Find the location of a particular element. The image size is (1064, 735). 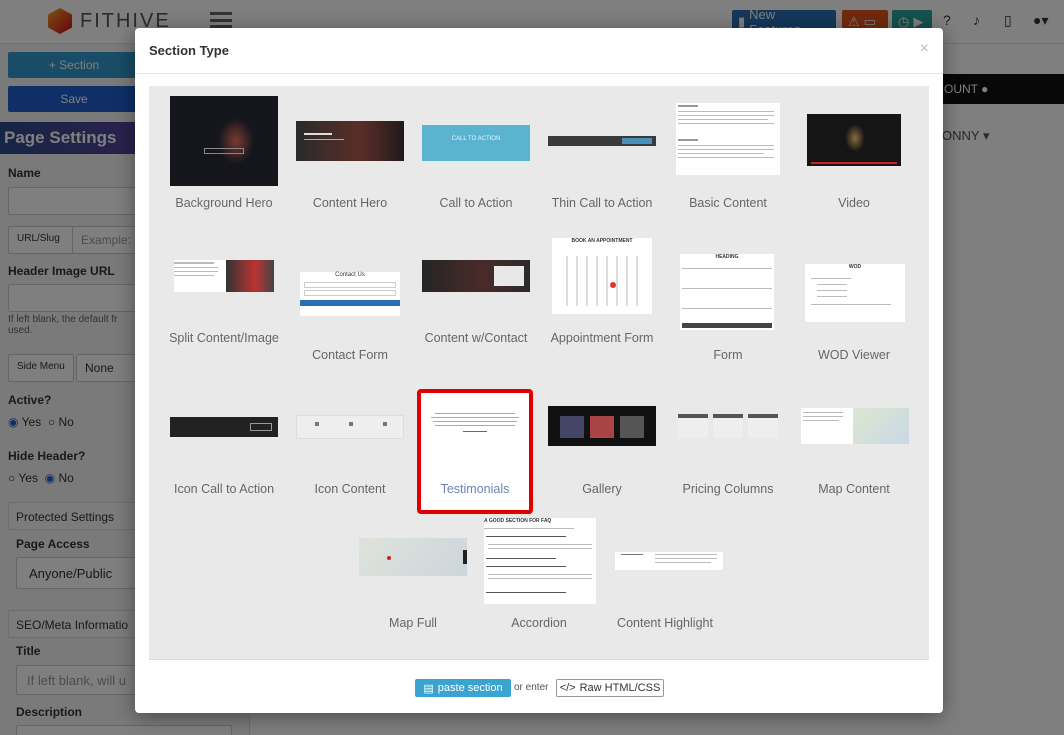

thumb-content-with-contact is located at coordinates (476, 276).